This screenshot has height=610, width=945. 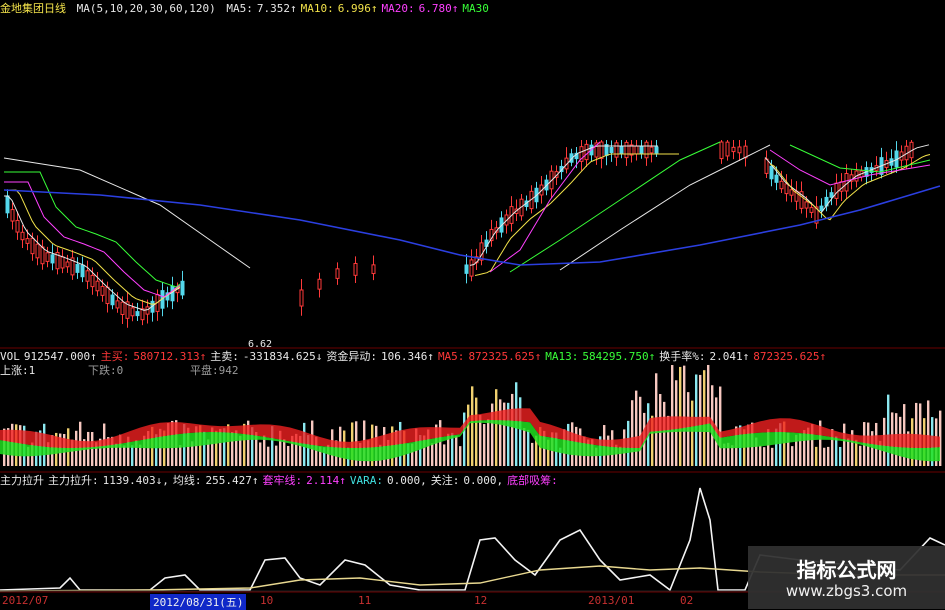 What do you see at coordinates (10, 356) in the screenshot?
I see `volume-stat: VOL` at bounding box center [10, 356].